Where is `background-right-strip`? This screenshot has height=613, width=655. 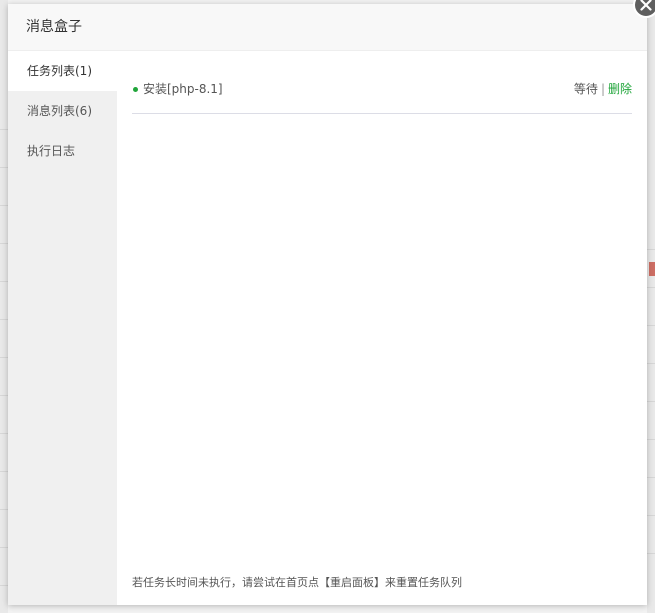
background-right-strip is located at coordinates (651, 306).